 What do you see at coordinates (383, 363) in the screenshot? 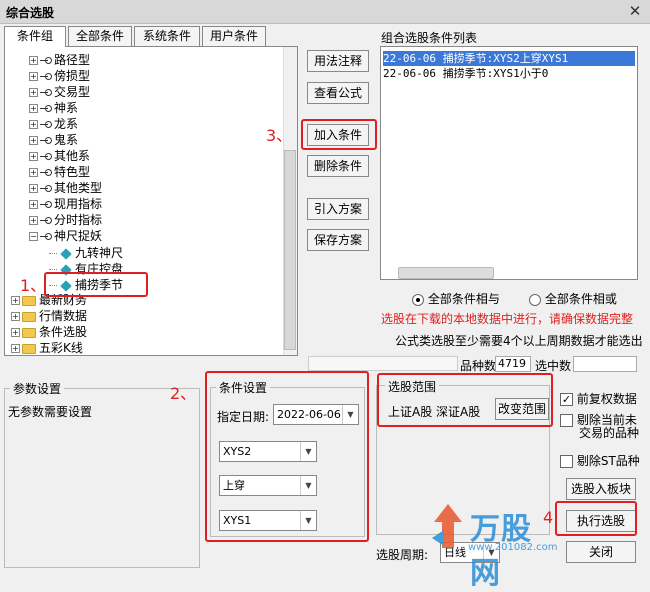
I see `progress-bar` at bounding box center [383, 363].